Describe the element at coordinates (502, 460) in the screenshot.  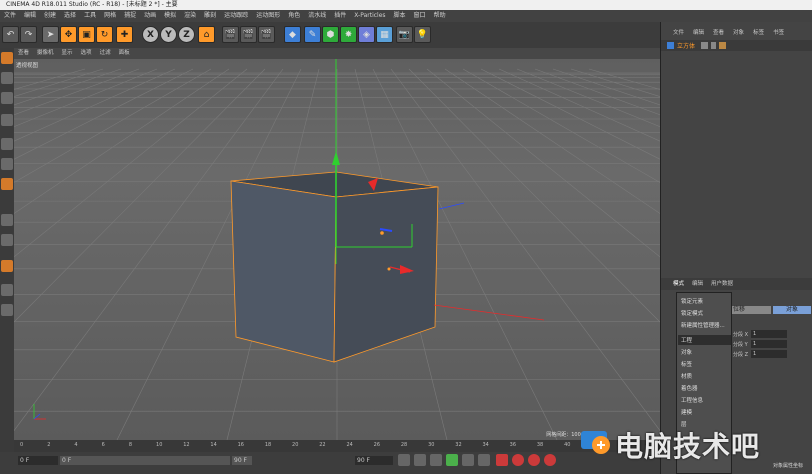
I see `record-keys-icon` at that location.